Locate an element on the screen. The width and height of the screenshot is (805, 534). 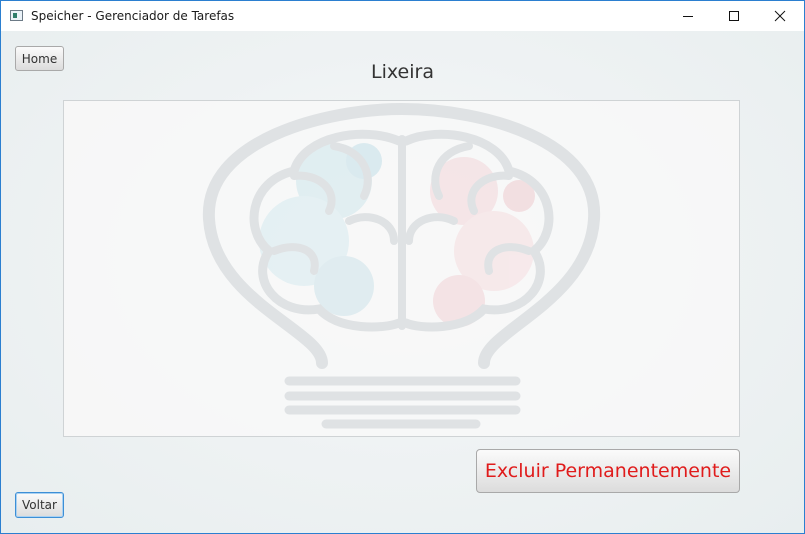
close-button is located at coordinates (780, 16).